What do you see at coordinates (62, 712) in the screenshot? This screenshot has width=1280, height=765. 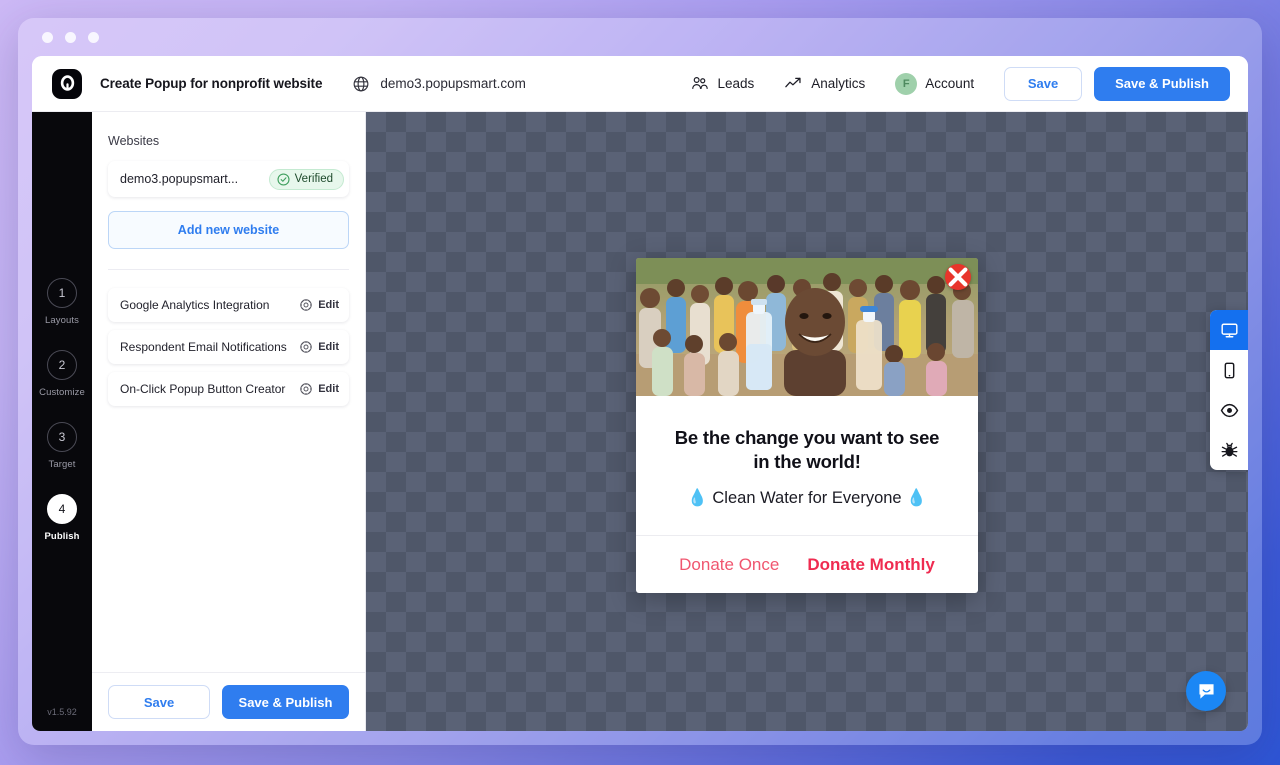 I see `app-version: v1.5.92` at bounding box center [62, 712].